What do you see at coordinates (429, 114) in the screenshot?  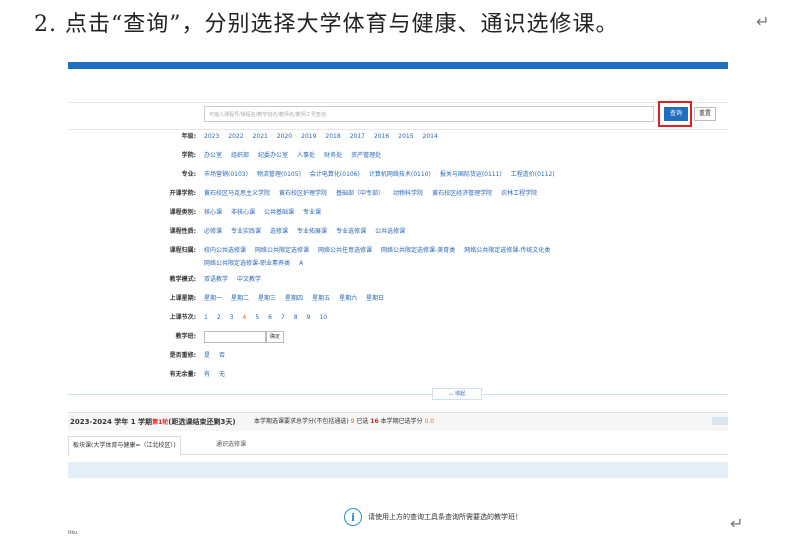 I see `search-input: 可输入课程号/课程名/教学班名/教师名/教师工号查询` at bounding box center [429, 114].